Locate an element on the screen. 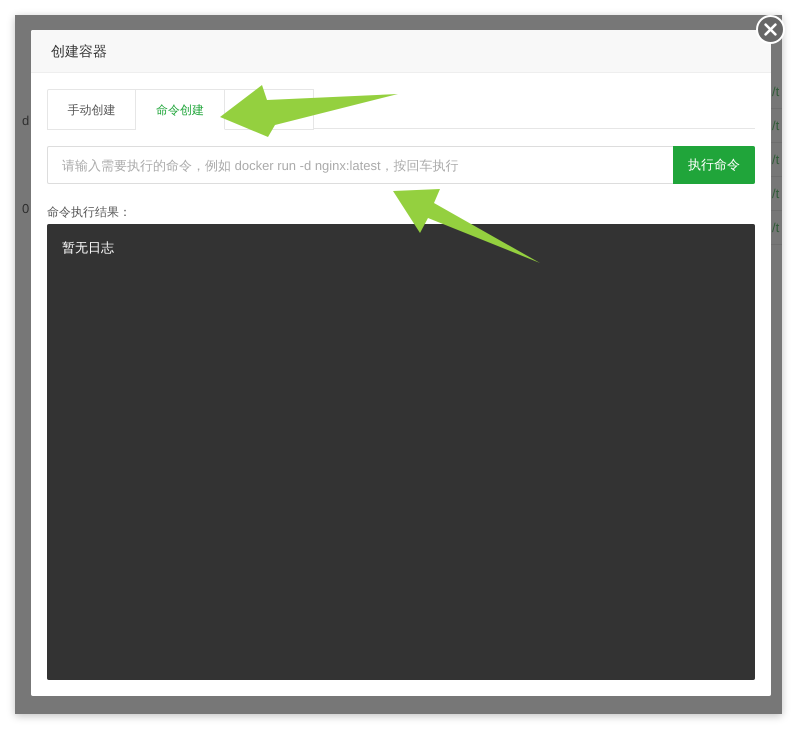 This screenshot has height=729, width=797. tab: 手动创建 is located at coordinates (91, 109).